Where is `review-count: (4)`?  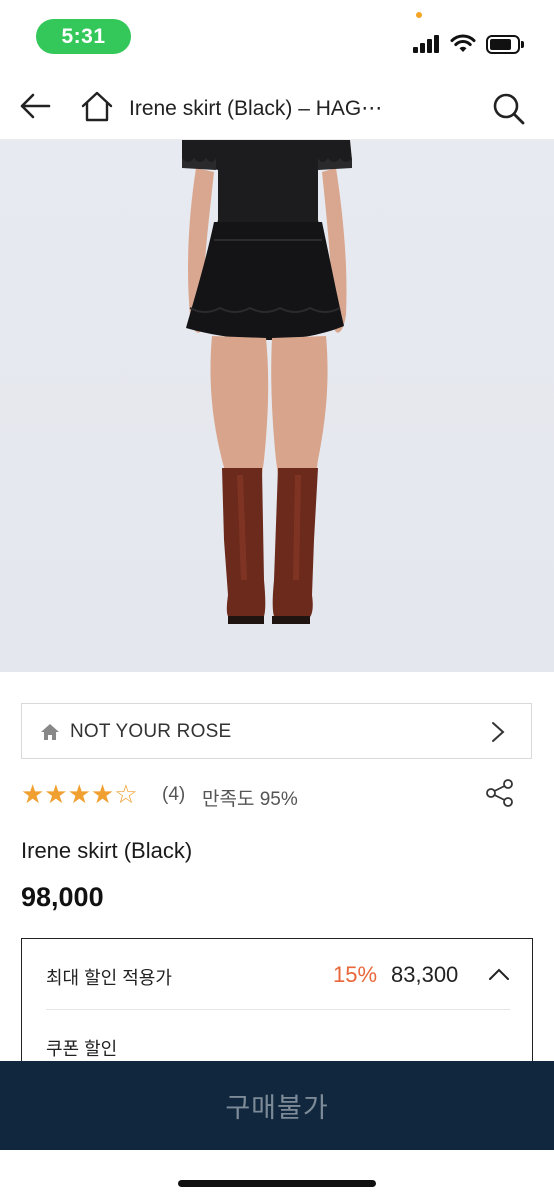 review-count: (4) is located at coordinates (173, 795).